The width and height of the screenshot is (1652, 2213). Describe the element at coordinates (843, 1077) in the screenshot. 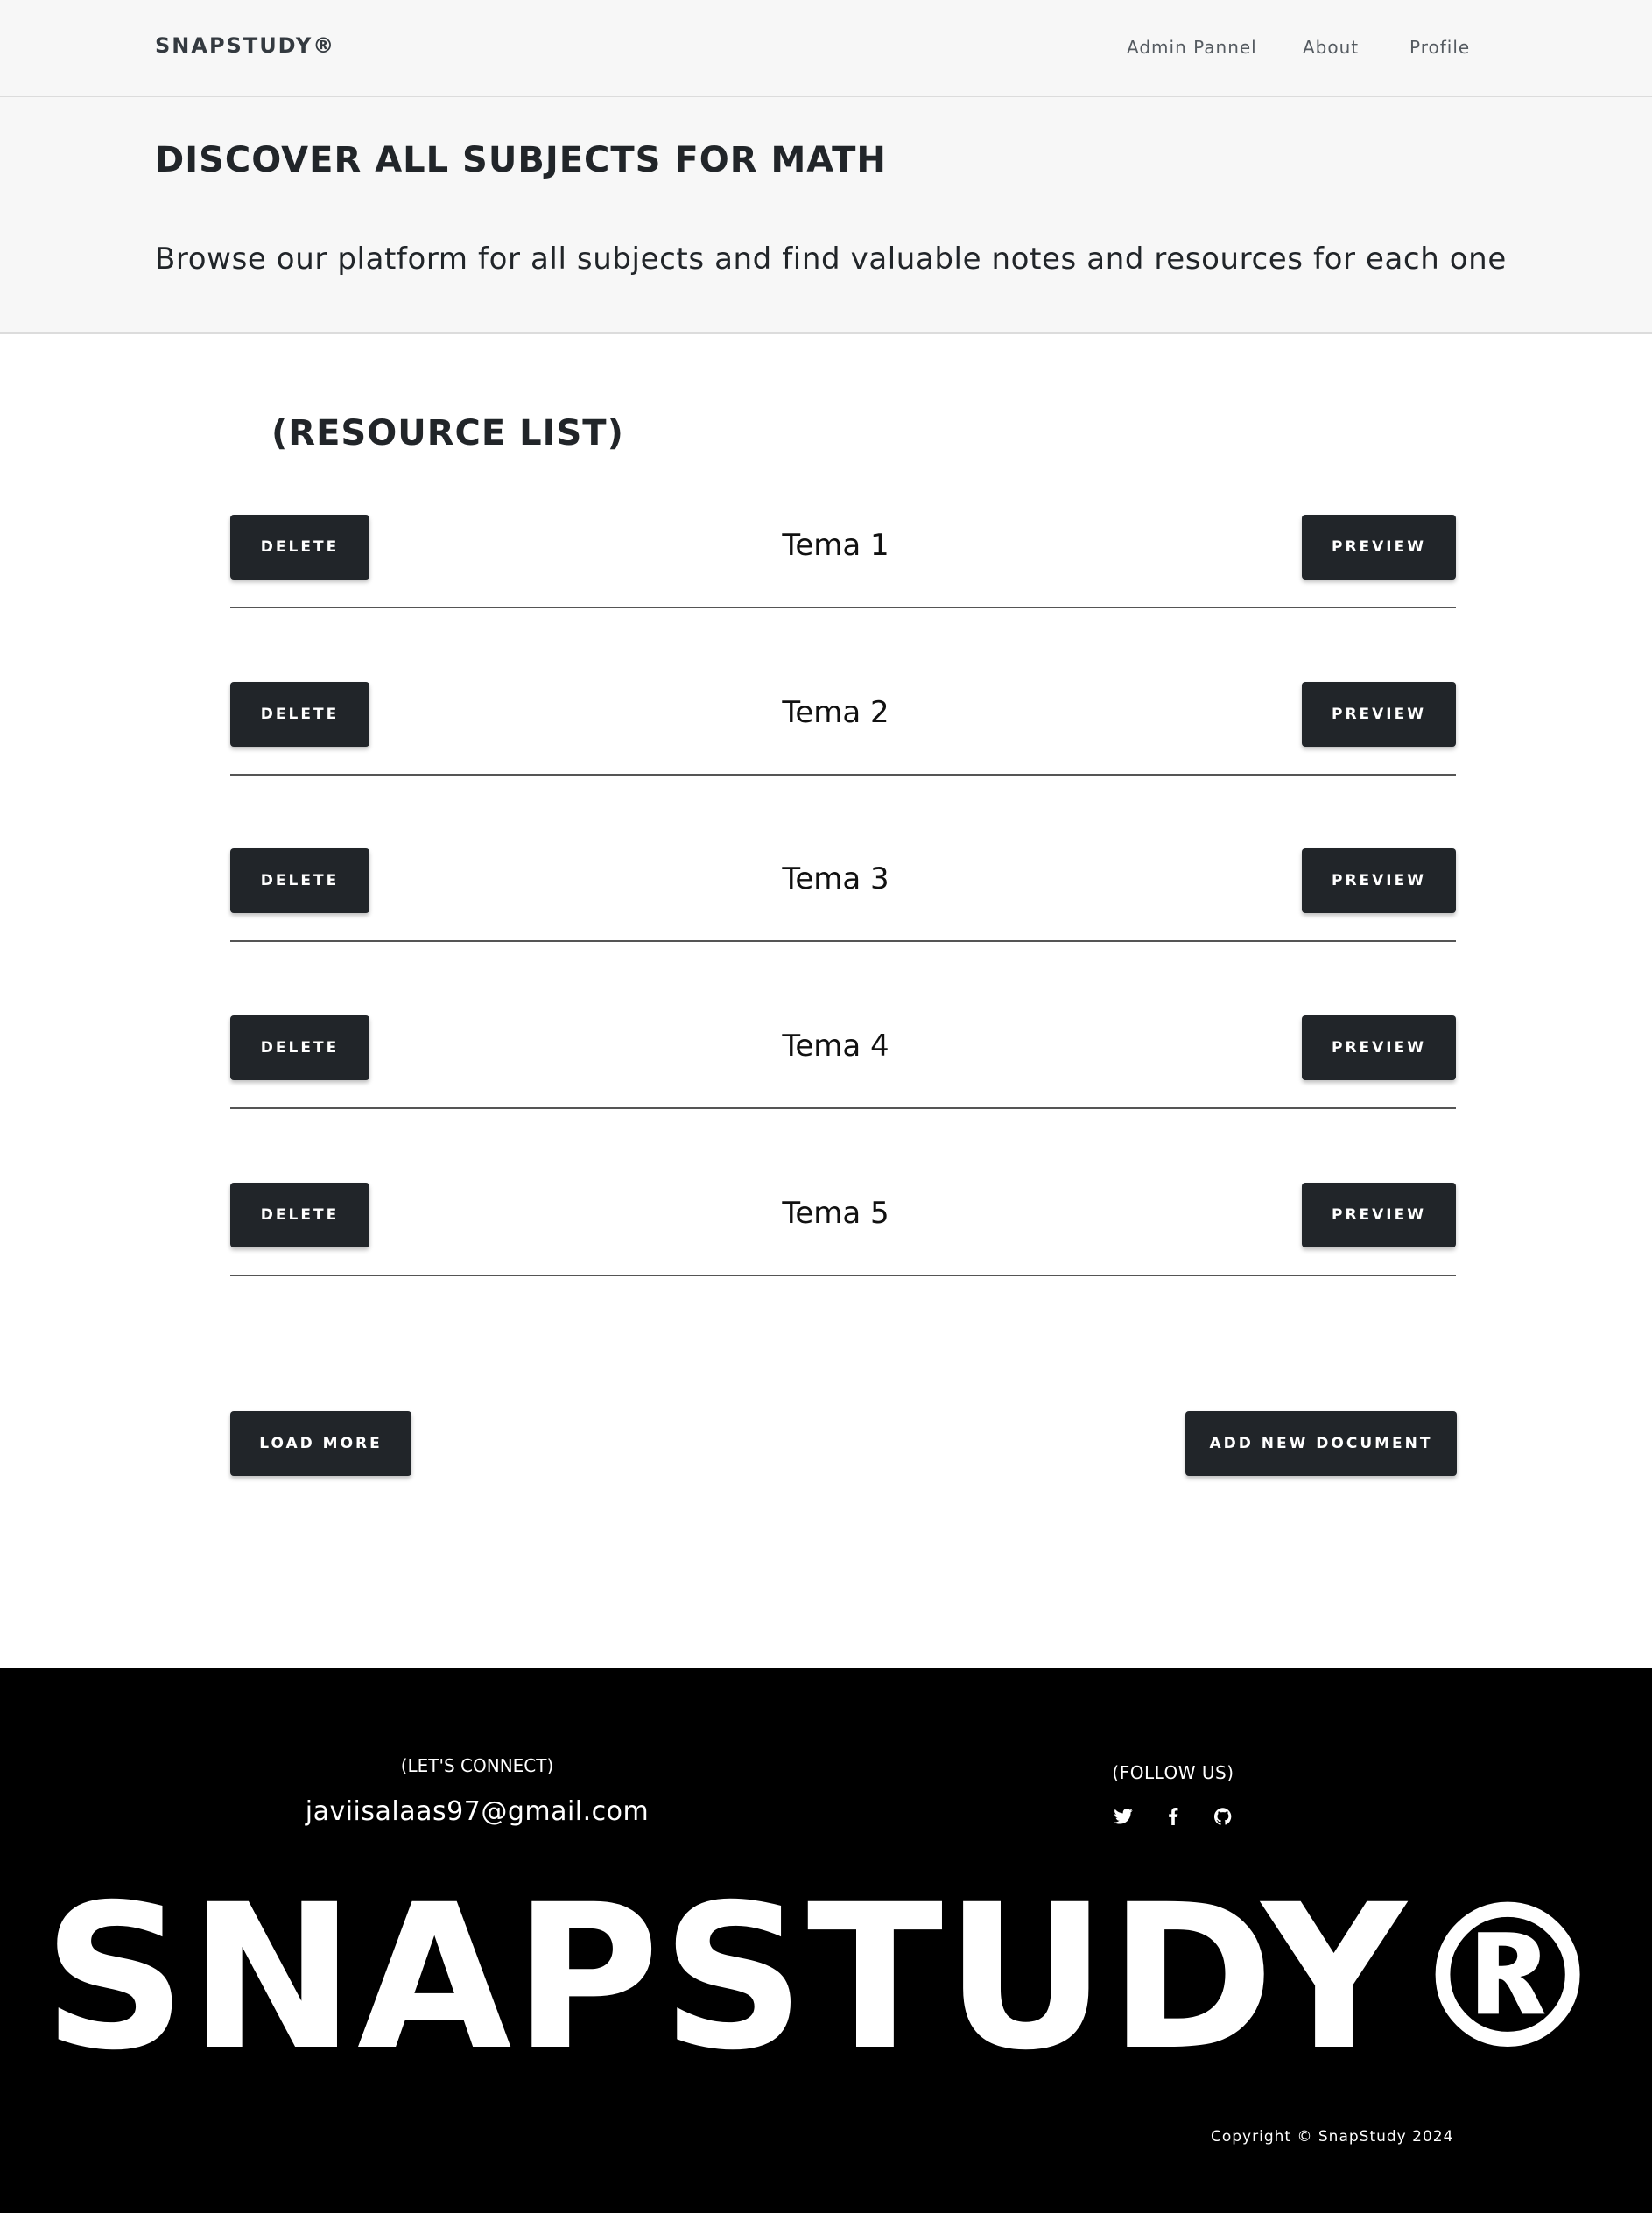

I see `list-item: DELETE Tema 4 PREVIEW` at that location.